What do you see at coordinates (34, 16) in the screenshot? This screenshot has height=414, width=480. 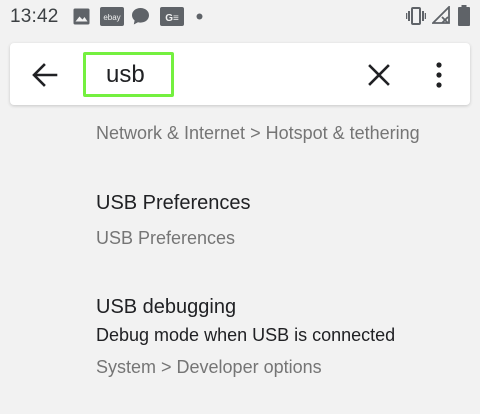 I see `status-time: 13:42` at bounding box center [34, 16].